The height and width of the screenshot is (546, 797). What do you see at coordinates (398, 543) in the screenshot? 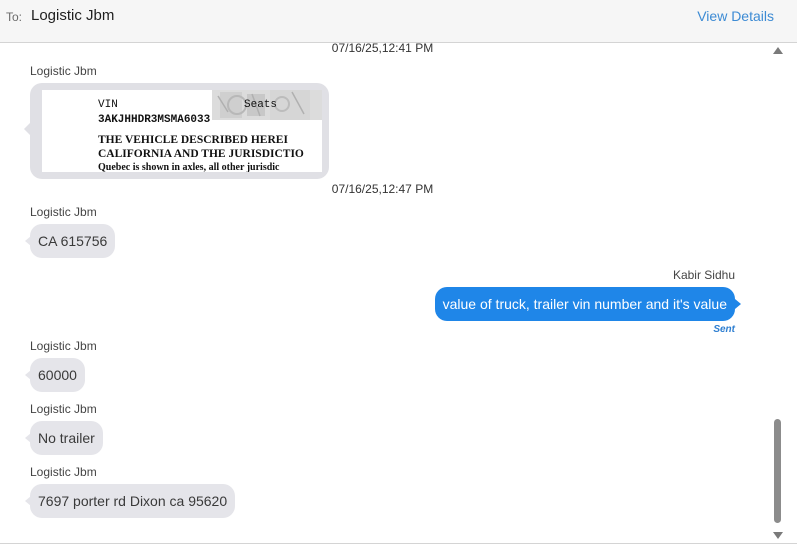
I see `bottom-divider` at bounding box center [398, 543].